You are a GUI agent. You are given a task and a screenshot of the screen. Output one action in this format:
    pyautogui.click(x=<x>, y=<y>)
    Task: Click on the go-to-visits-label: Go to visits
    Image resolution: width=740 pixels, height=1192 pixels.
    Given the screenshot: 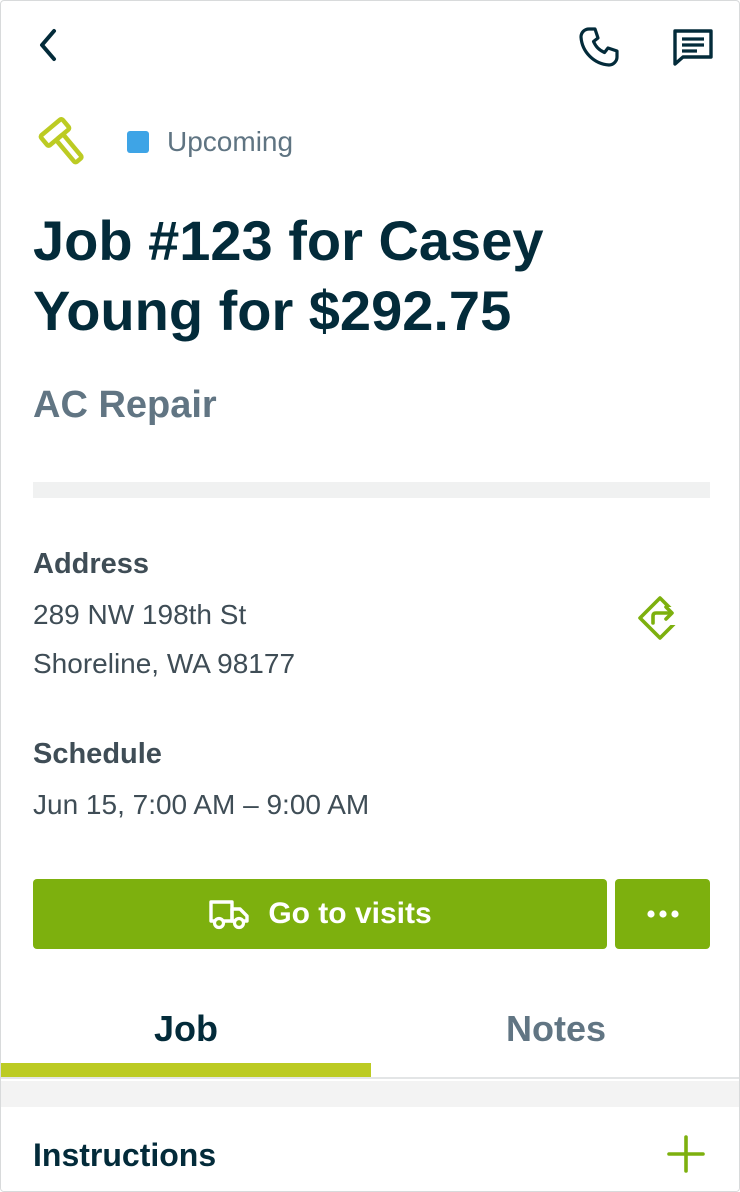 What is the action you would take?
    pyautogui.click(x=350, y=913)
    